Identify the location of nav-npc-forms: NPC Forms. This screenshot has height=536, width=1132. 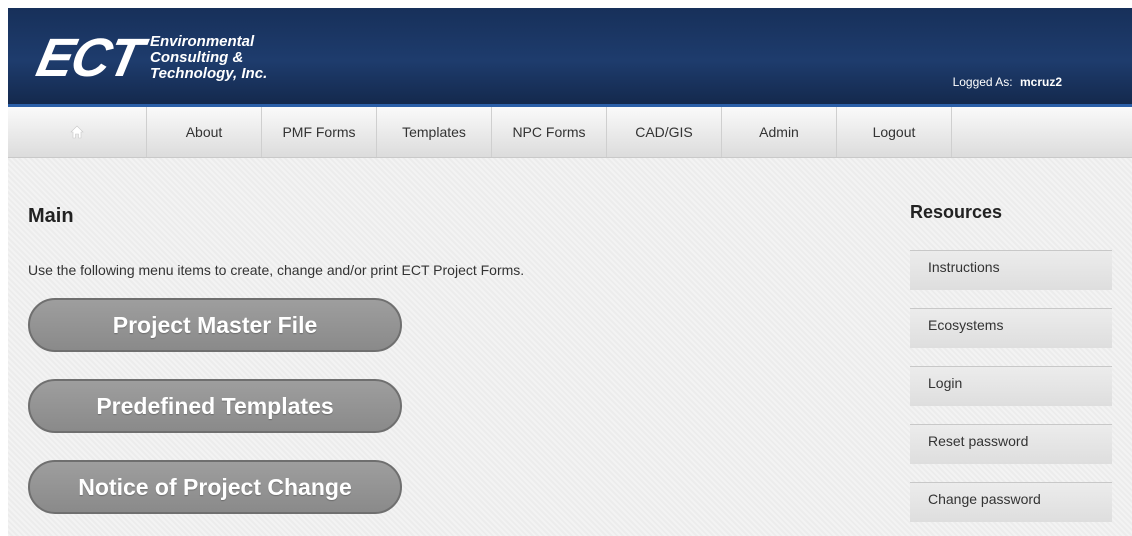
(549, 132).